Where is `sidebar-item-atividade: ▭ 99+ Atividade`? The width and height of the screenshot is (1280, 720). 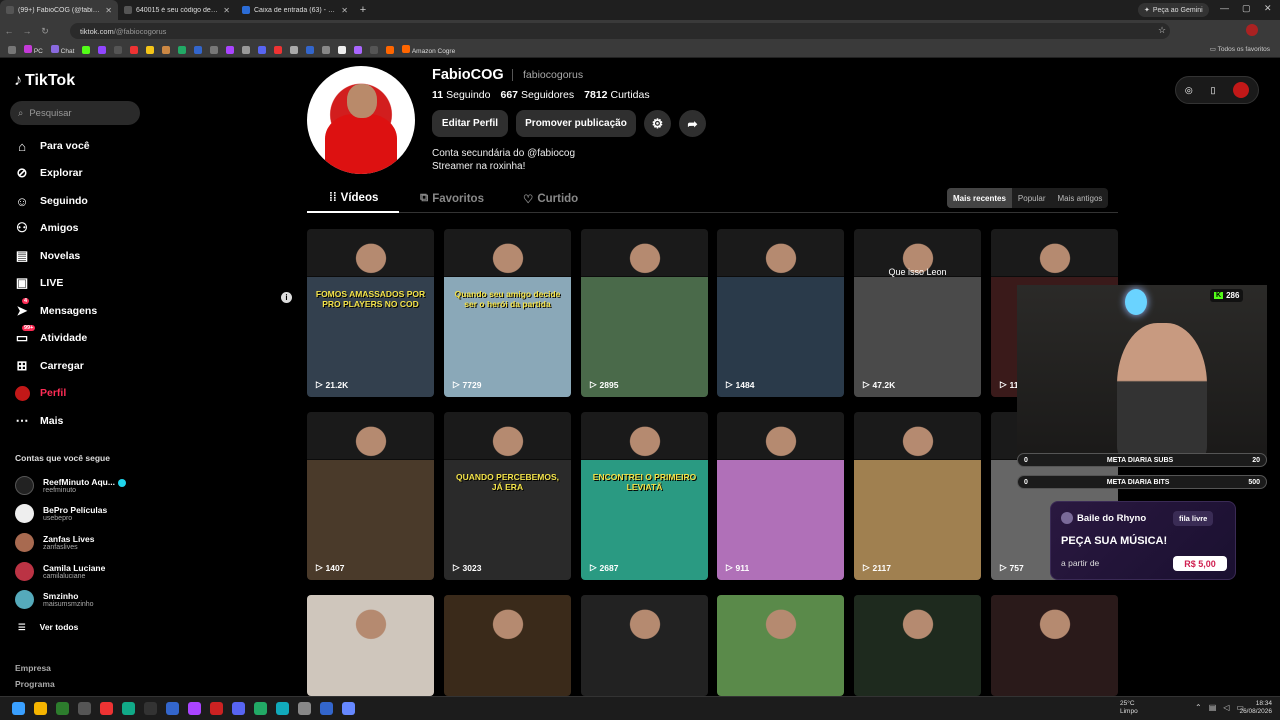 sidebar-item-atividade: ▭ 99+ Atividade is located at coordinates (50, 335).